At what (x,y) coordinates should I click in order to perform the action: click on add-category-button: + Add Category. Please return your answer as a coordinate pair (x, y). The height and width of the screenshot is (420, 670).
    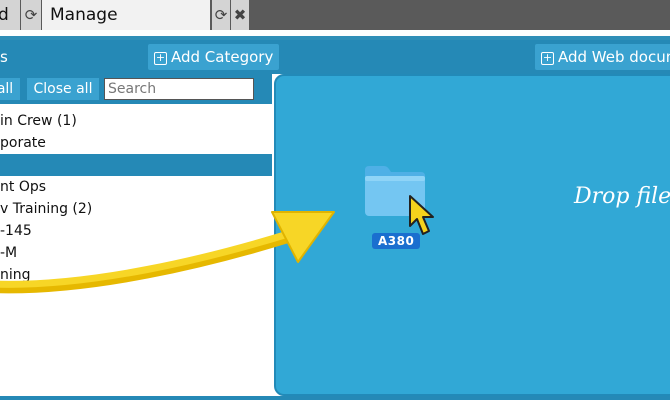
    Looking at the image, I should click on (214, 57).